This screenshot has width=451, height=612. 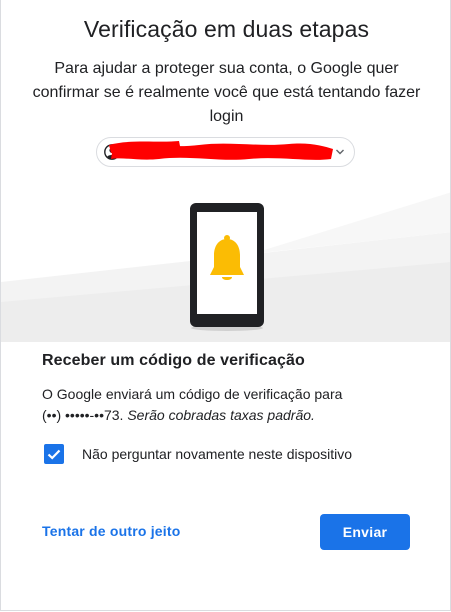 I want to click on checkmark-icon, so click(x=54, y=454).